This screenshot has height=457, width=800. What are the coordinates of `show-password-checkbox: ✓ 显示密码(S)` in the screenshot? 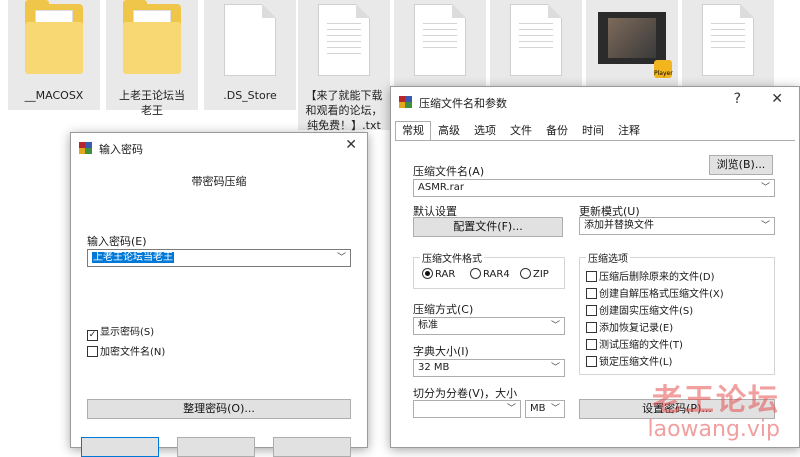 It's located at (120, 332).